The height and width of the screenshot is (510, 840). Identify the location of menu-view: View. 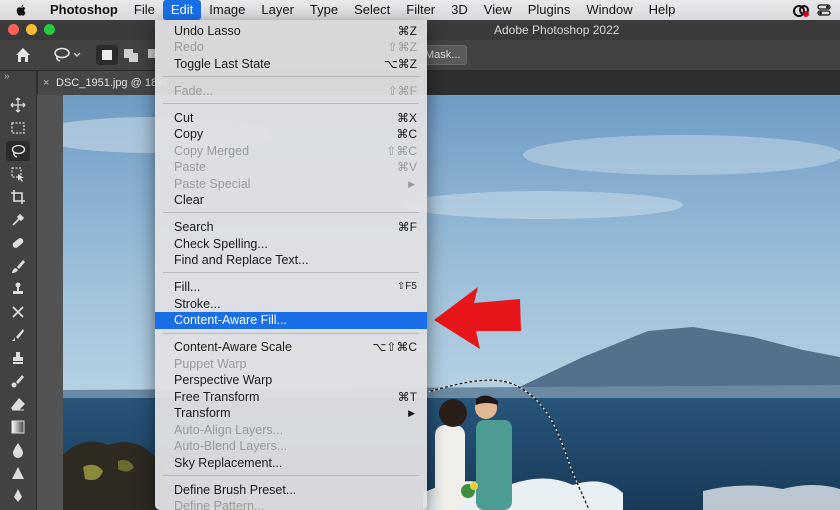
(498, 10).